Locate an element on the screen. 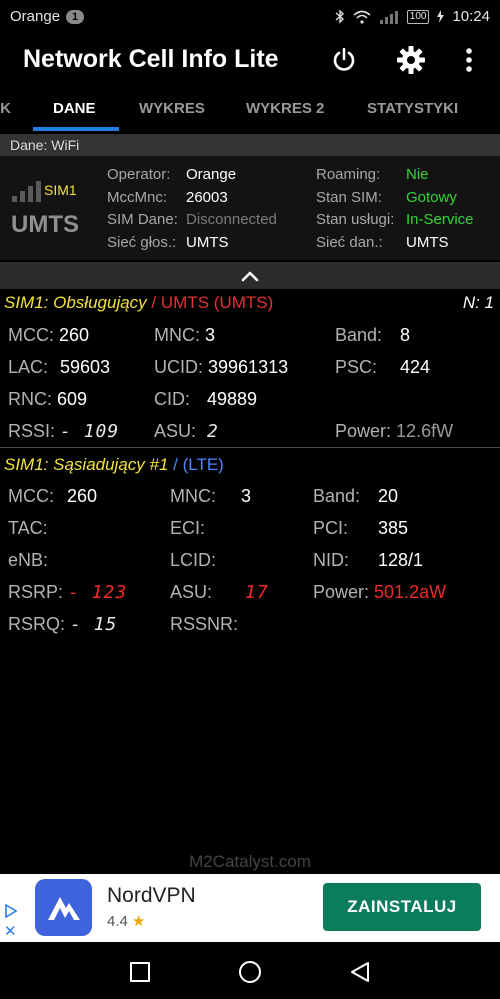 The height and width of the screenshot is (999, 500). data-connection-bar: Dane: WiFi is located at coordinates (250, 145).